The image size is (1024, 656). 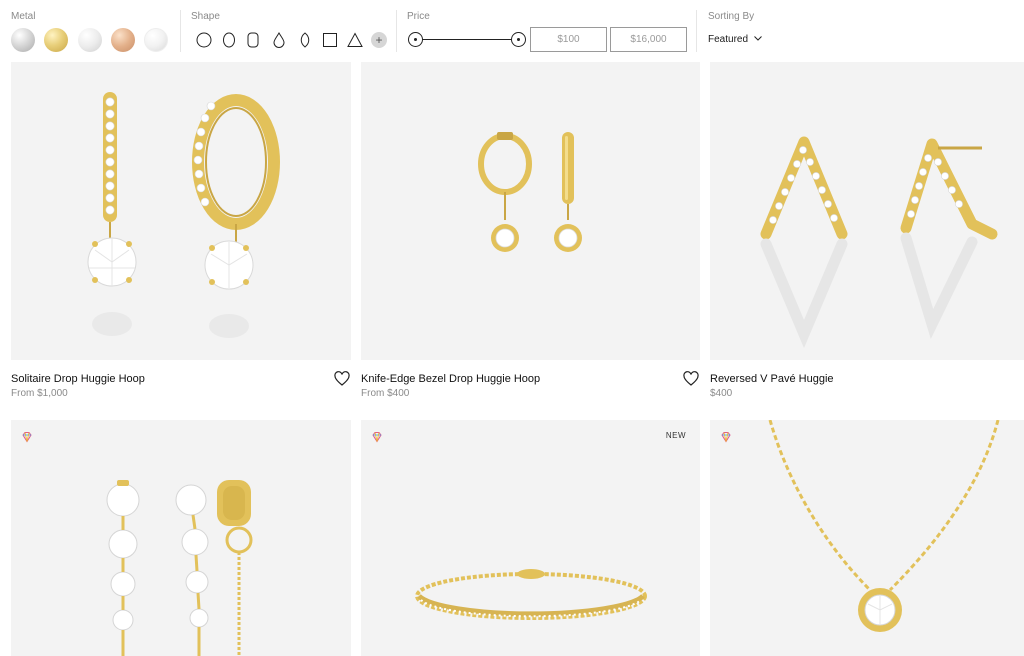 What do you see at coordinates (450, 379) in the screenshot?
I see `product-name: Knife-Edge Bezel Drop Huggie Hoop` at bounding box center [450, 379].